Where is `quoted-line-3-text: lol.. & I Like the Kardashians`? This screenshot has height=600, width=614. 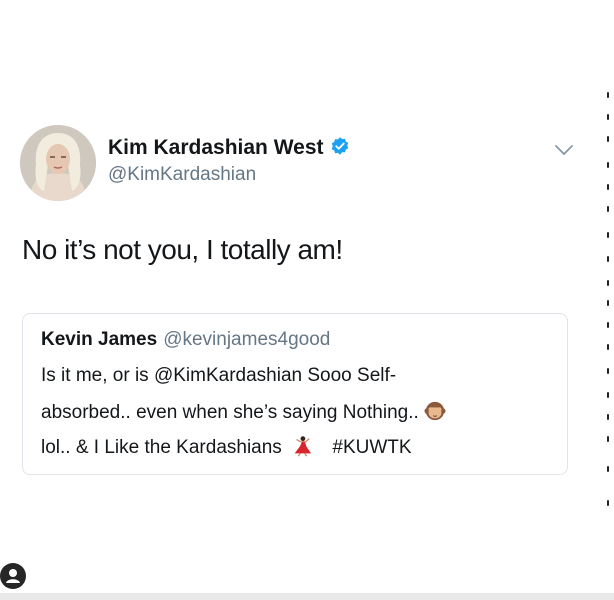 quoted-line-3-text: lol.. & I Like the Kardashians is located at coordinates (161, 447).